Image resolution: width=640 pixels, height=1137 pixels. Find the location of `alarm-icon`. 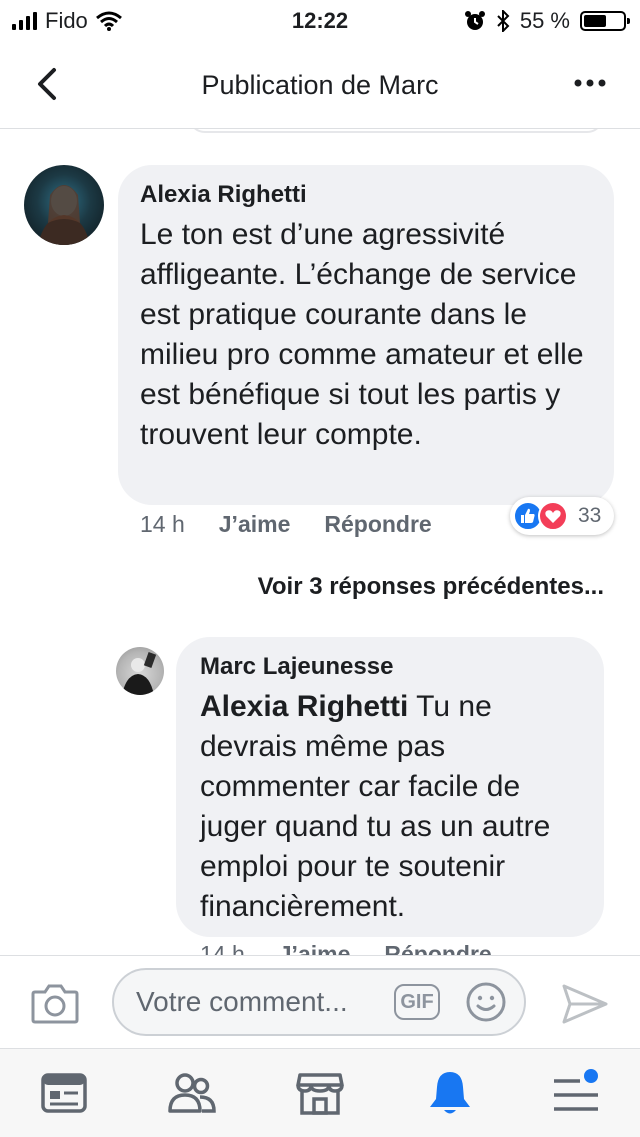

alarm-icon is located at coordinates (474, 20).